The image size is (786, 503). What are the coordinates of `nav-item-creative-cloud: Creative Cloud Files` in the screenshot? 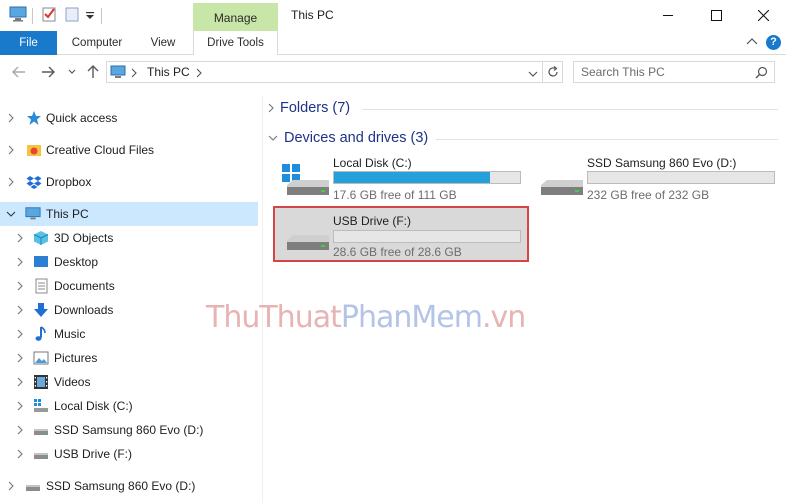 It's located at (129, 150).